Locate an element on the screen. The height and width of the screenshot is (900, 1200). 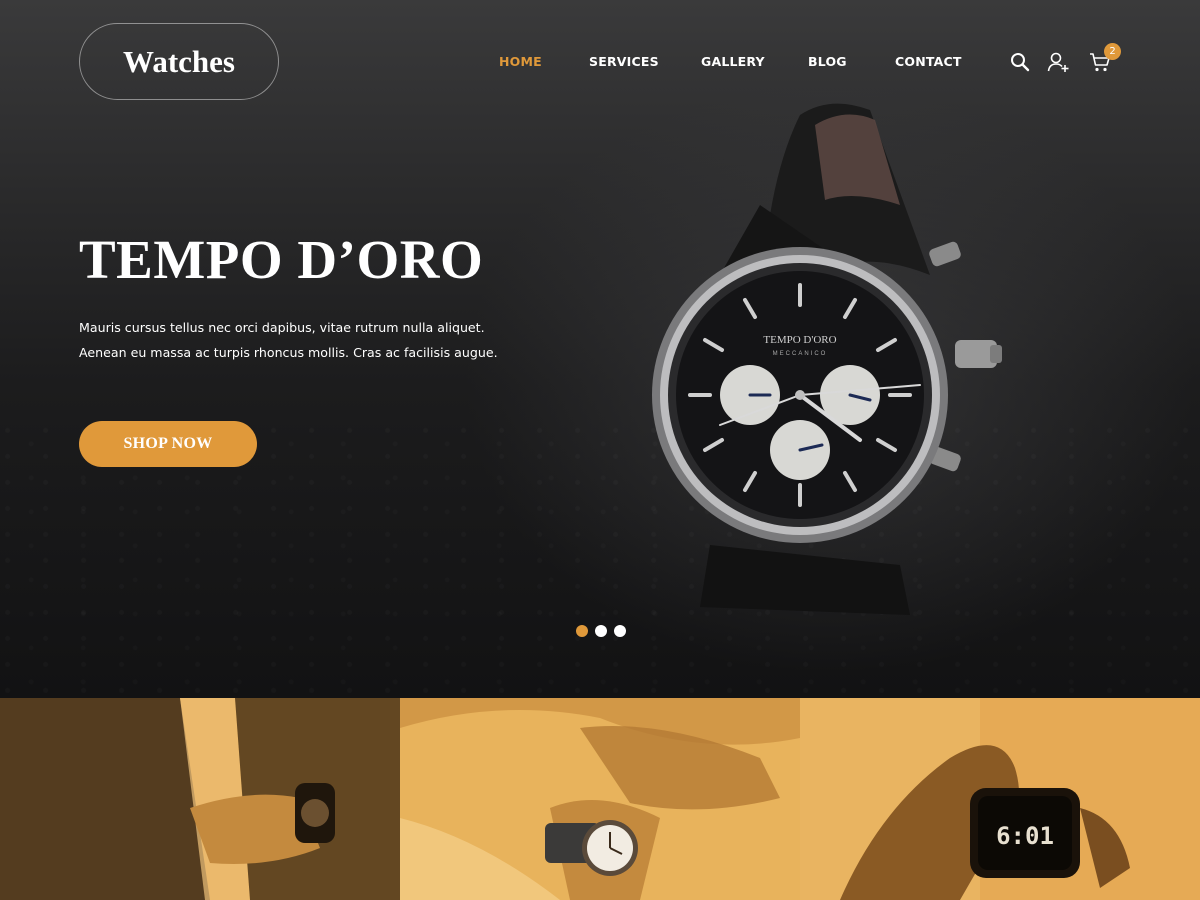
watch-brand: TEMPO D'ORO is located at coordinates (799, 340).